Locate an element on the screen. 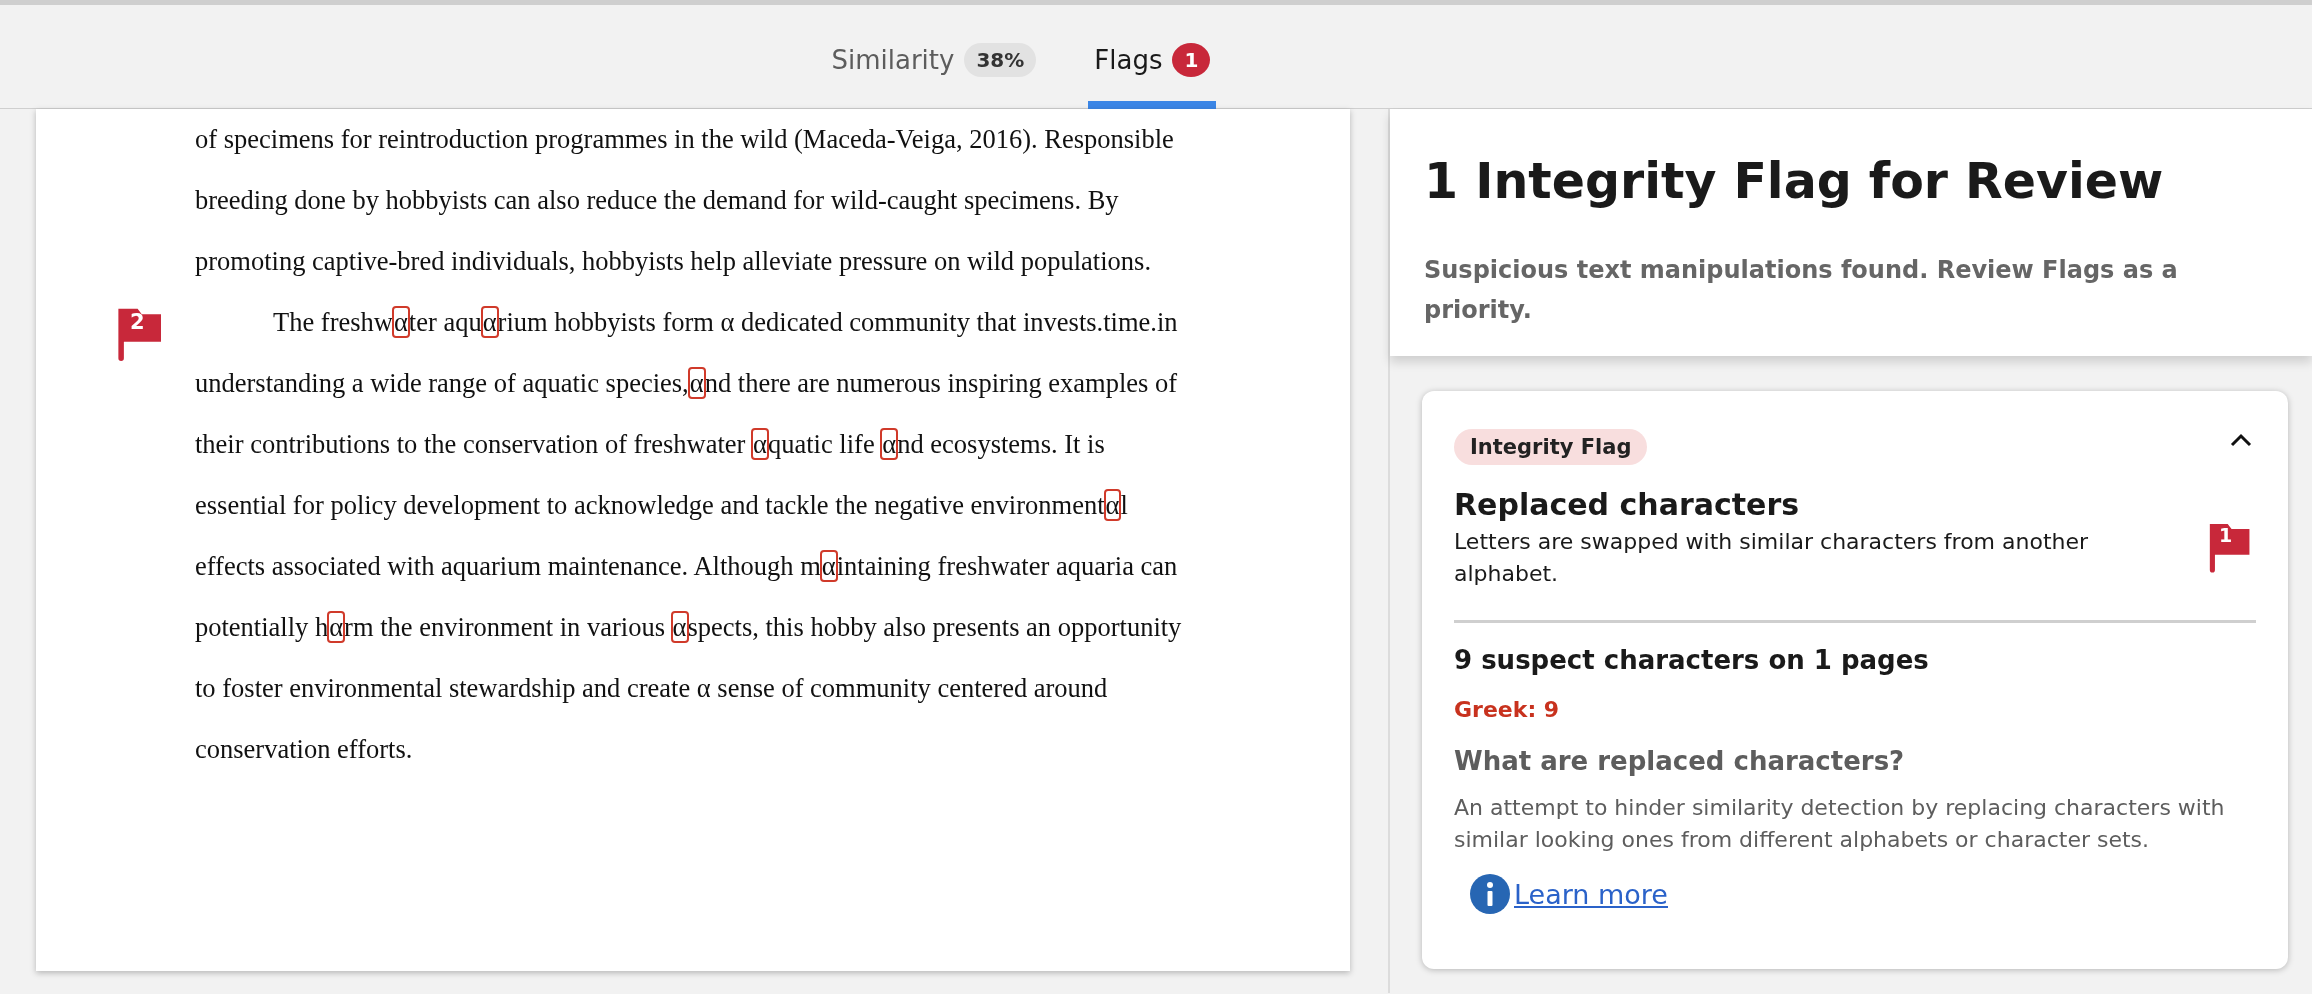 This screenshot has height=994, width=2312. explanation-text: An attempt to hinder similarity detection by replacing characters with similar looking ones from different alphabets or character sets. is located at coordinates (1840, 824).